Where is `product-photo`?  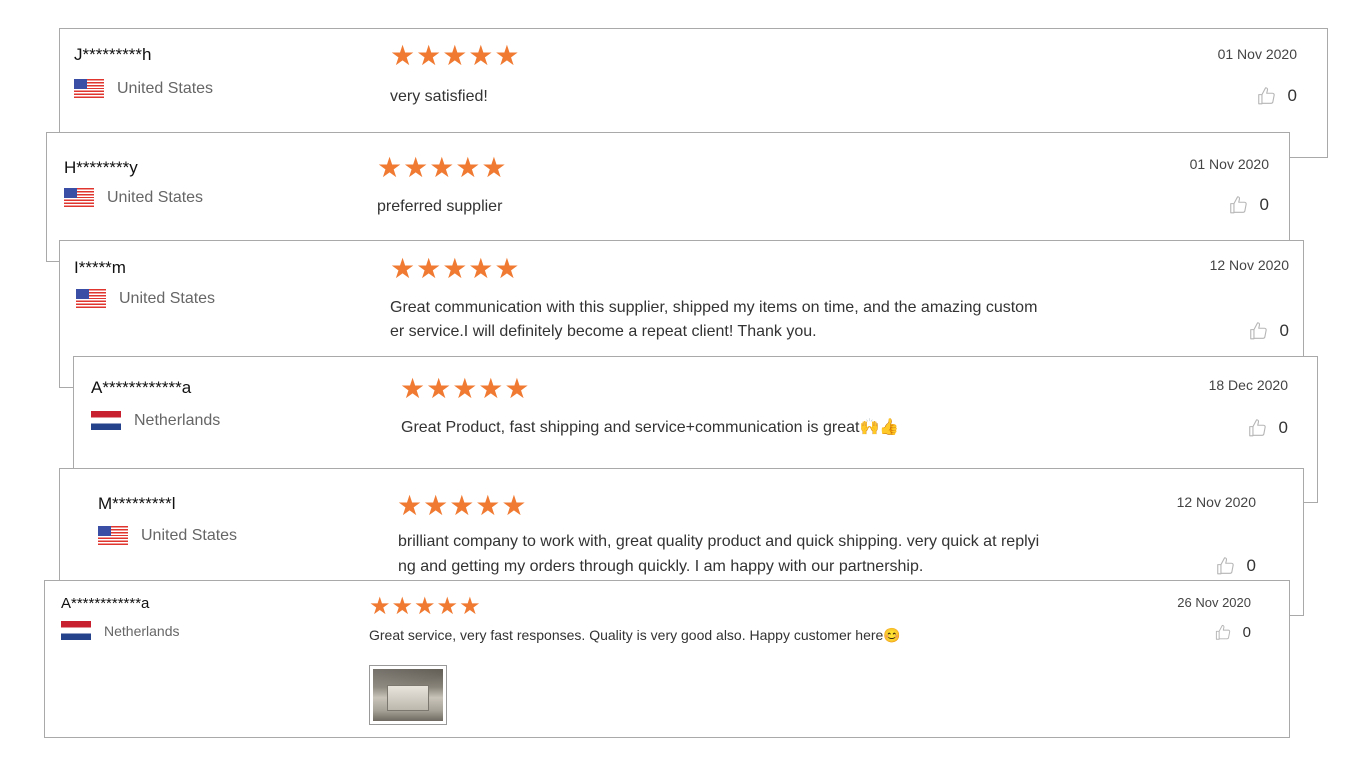
product-photo is located at coordinates (408, 695).